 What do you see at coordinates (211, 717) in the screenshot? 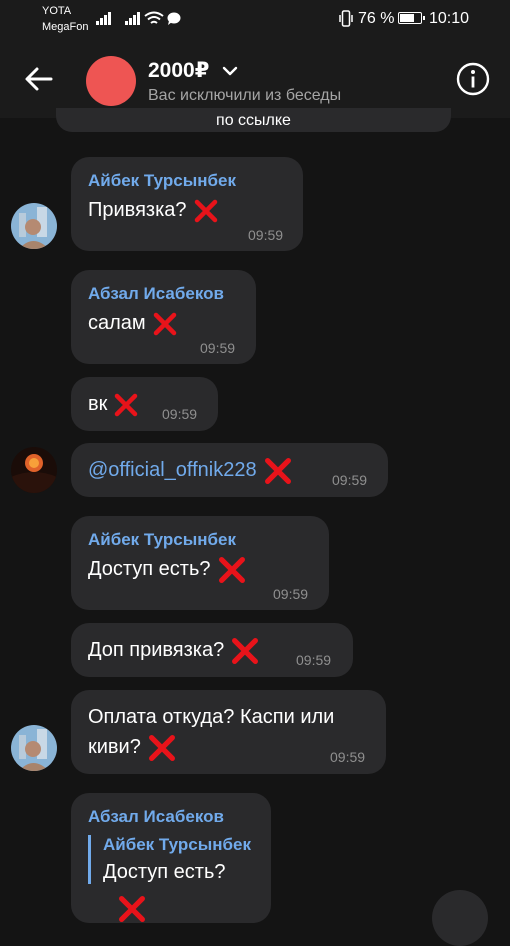
I see `message-text-line-1: Оплата откуда? Каспи или` at bounding box center [211, 717].